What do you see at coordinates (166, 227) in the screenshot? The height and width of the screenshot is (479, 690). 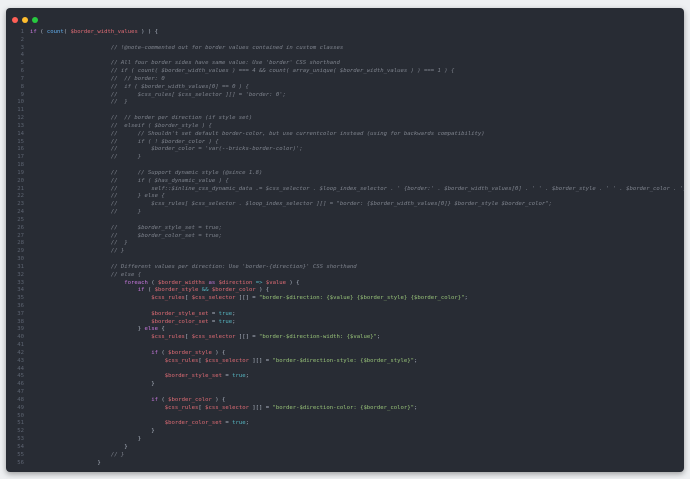 I see `code-token: // $border_style_set = true;` at bounding box center [166, 227].